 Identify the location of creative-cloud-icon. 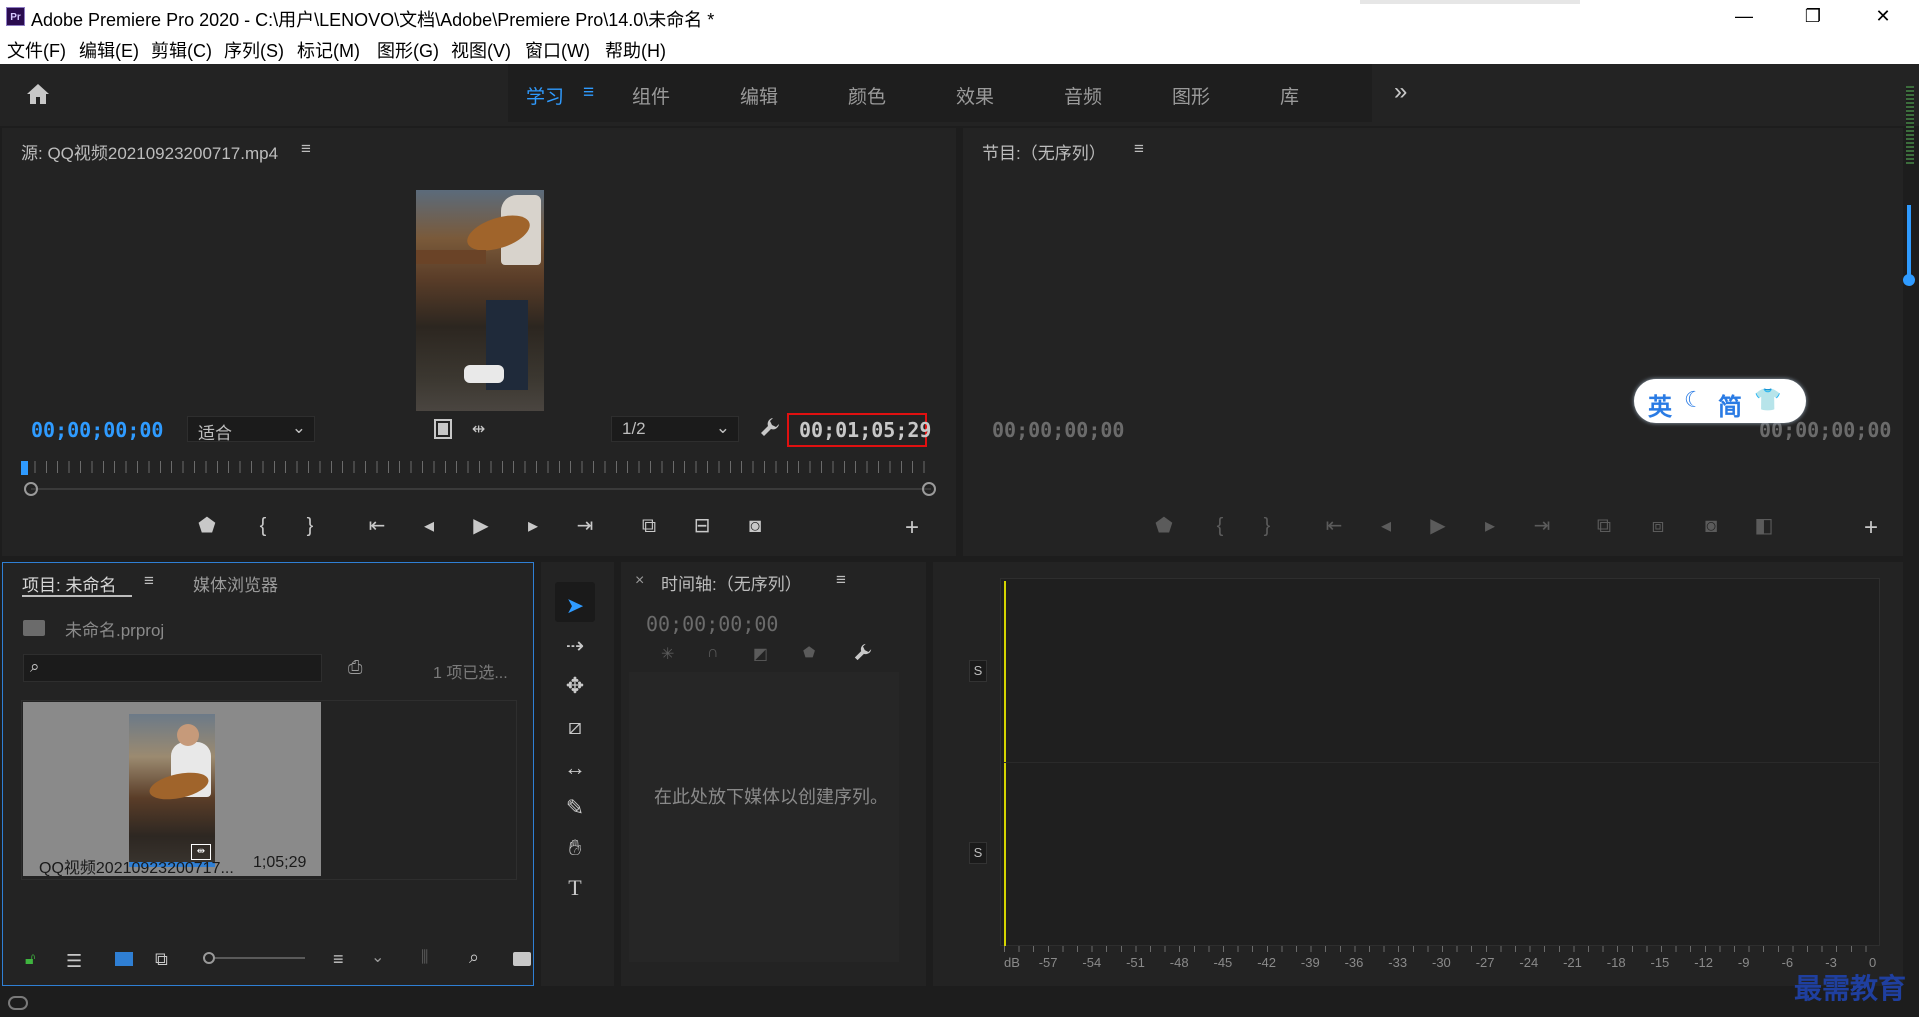
(18, 1003).